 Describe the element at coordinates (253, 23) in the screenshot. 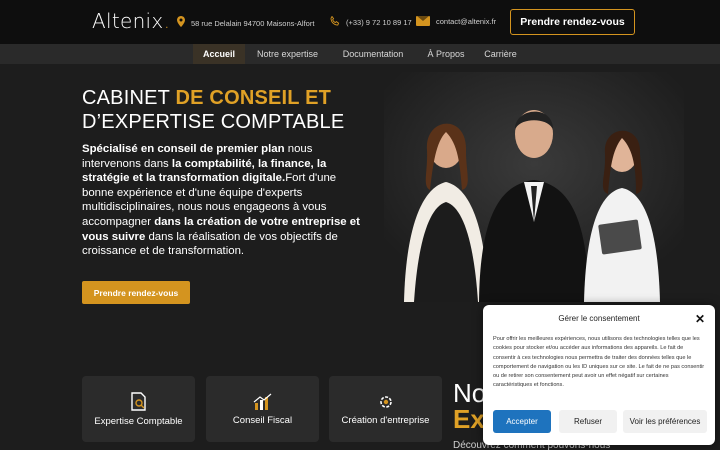

I see `address-text: 58 rue Delalain 94700 Maisons-Alfort` at that location.